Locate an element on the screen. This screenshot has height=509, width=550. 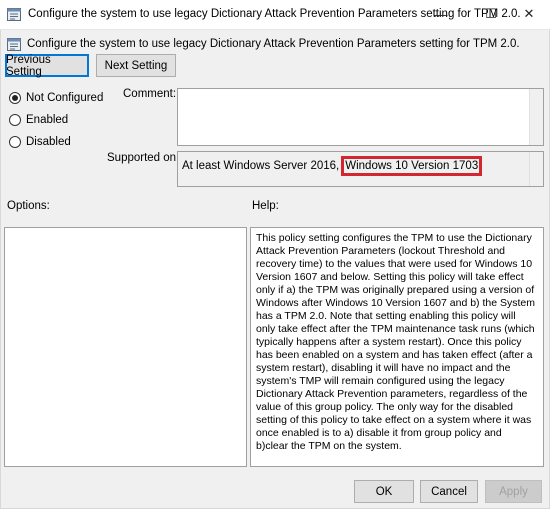
comment-scrollbar is located at coordinates (536, 117).